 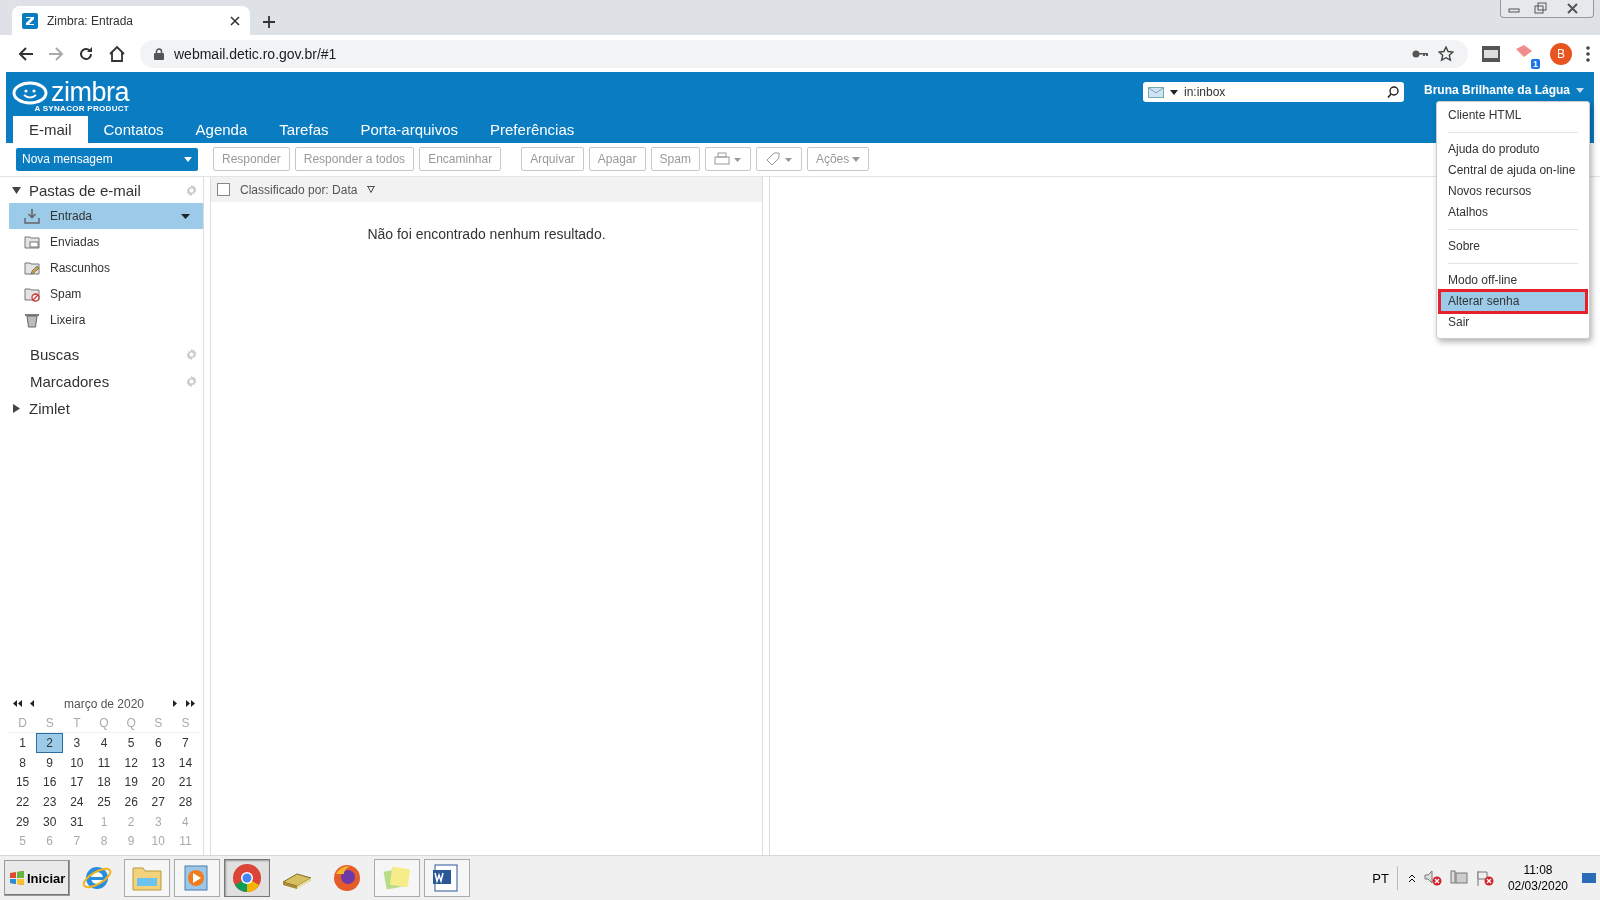 I want to click on calendar-day: 8, so click(x=23, y=763).